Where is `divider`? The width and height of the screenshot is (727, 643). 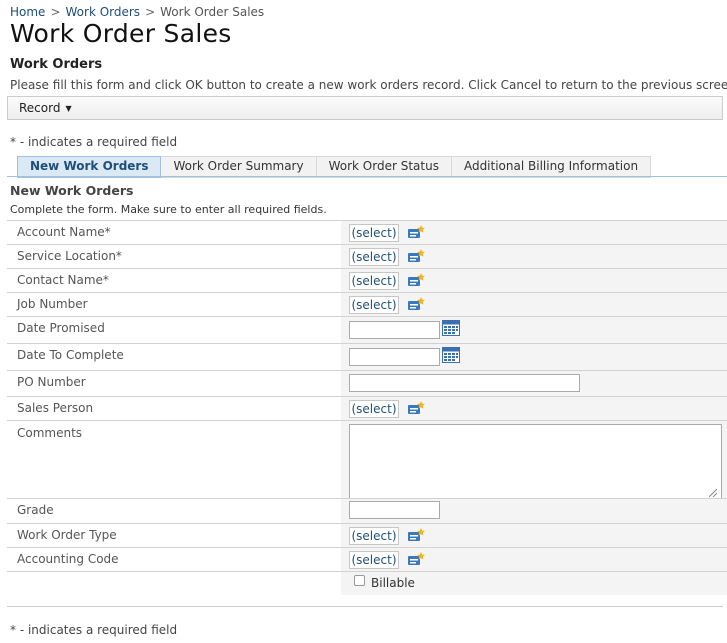 divider is located at coordinates (365, 606).